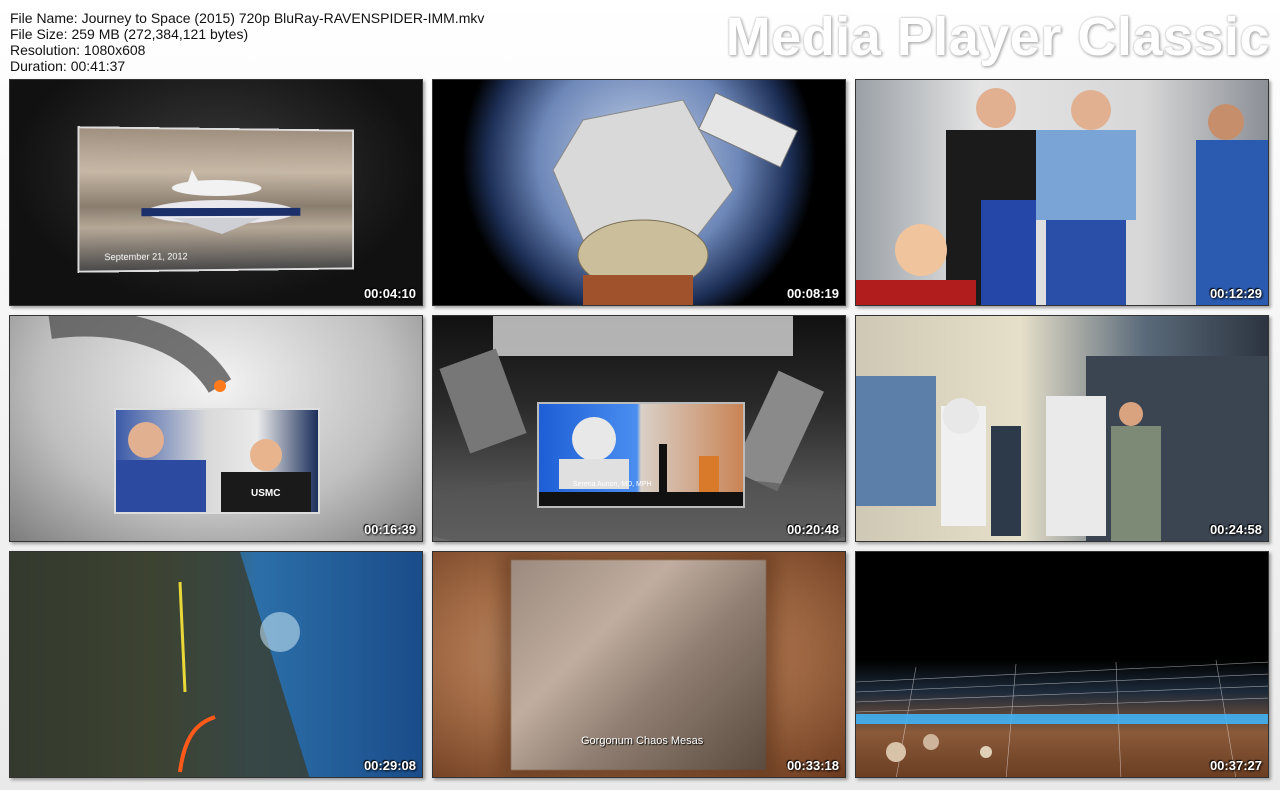 This screenshot has height=790, width=1280. What do you see at coordinates (1062, 196) in the screenshot?
I see `astronauts-handshake-icon` at bounding box center [1062, 196].